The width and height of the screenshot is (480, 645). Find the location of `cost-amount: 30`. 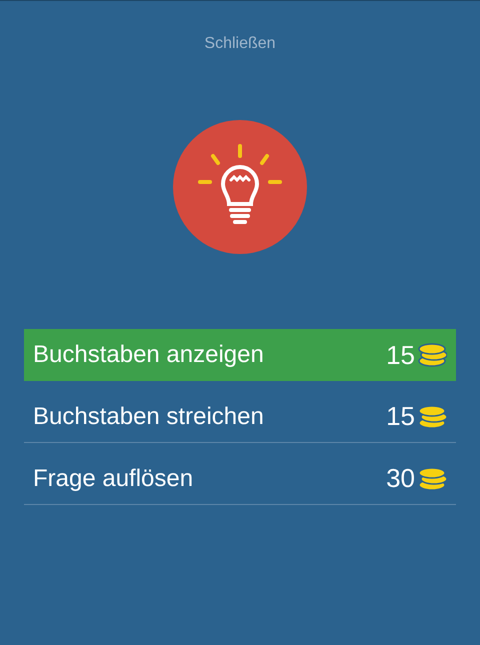

cost-amount: 30 is located at coordinates (400, 478).